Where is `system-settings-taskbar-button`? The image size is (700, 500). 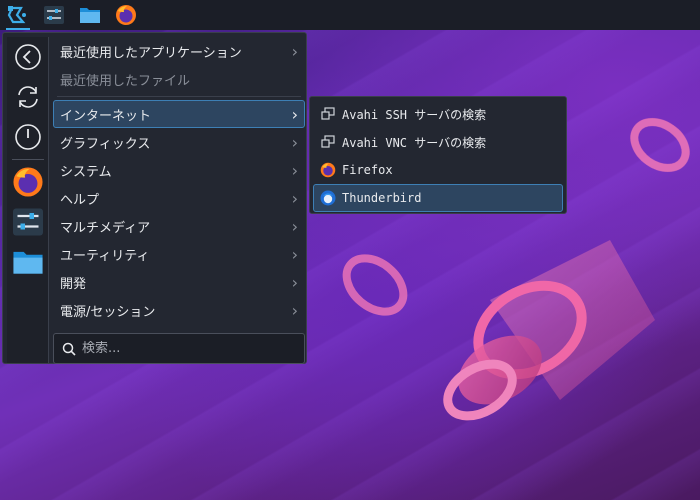 system-settings-taskbar-button is located at coordinates (54, 15).